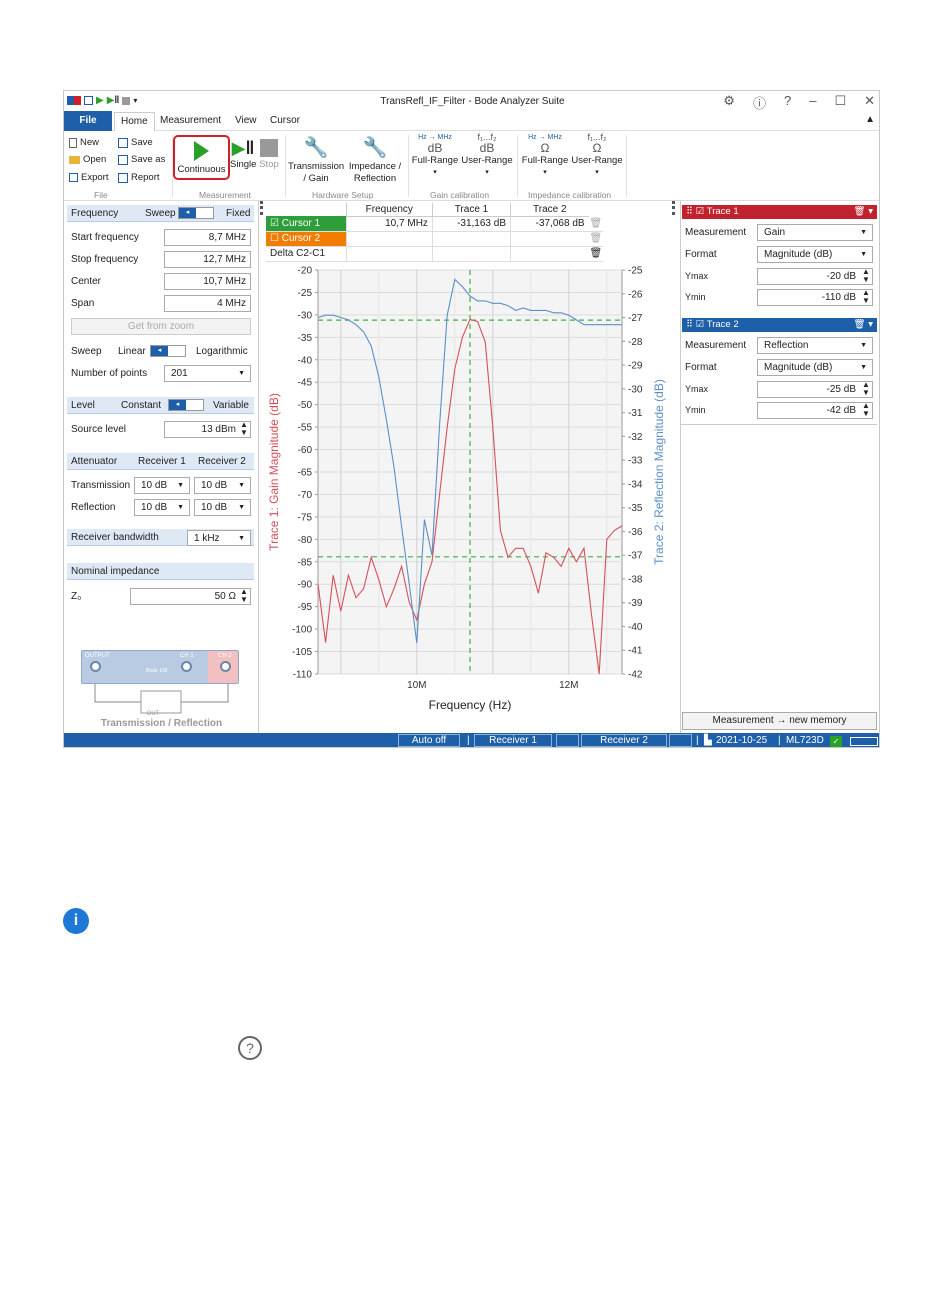 This screenshot has height=1306, width=950. Describe the element at coordinates (285, 120) in the screenshot. I see `tab-cursor: Cursor` at that location.